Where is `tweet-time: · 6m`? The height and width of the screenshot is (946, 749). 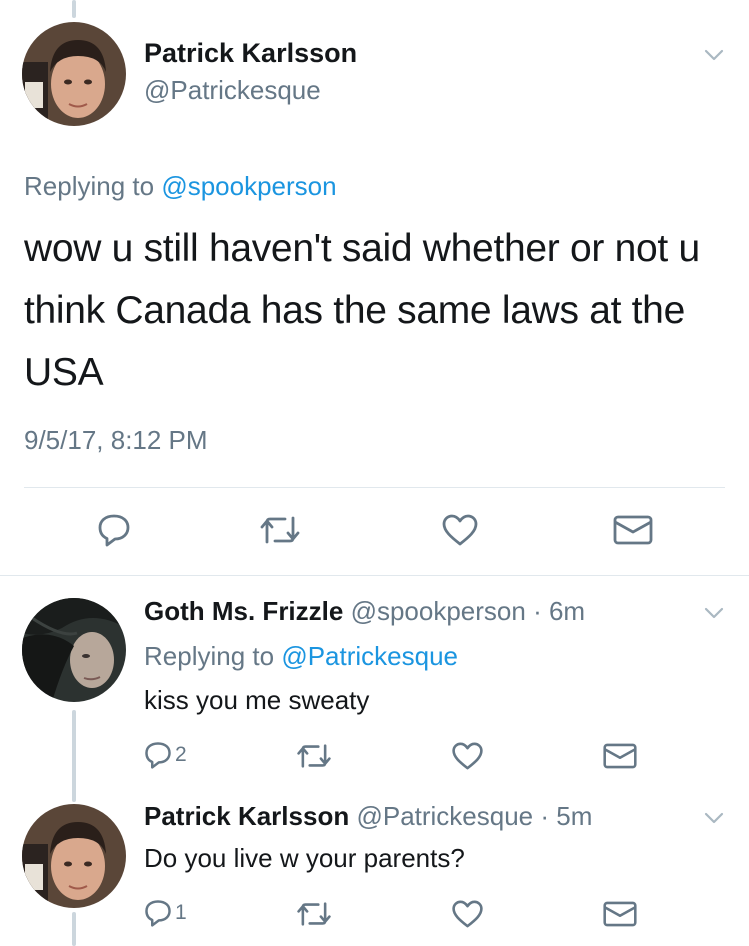
tweet-time: · 6m is located at coordinates (559, 611).